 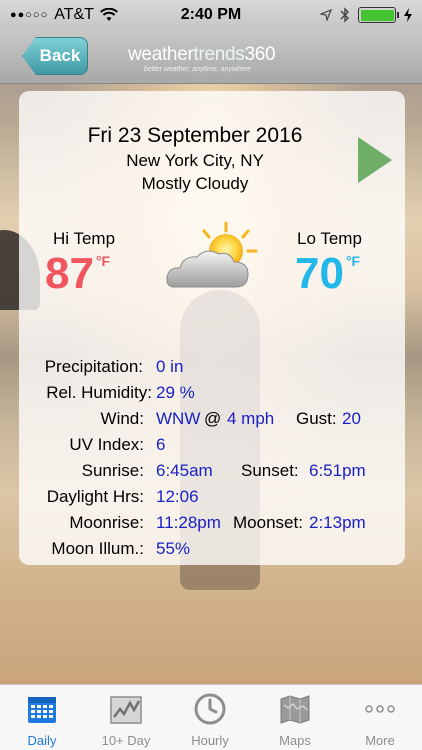 I want to click on moonrise-label: Moonrise:, so click(x=106, y=522).